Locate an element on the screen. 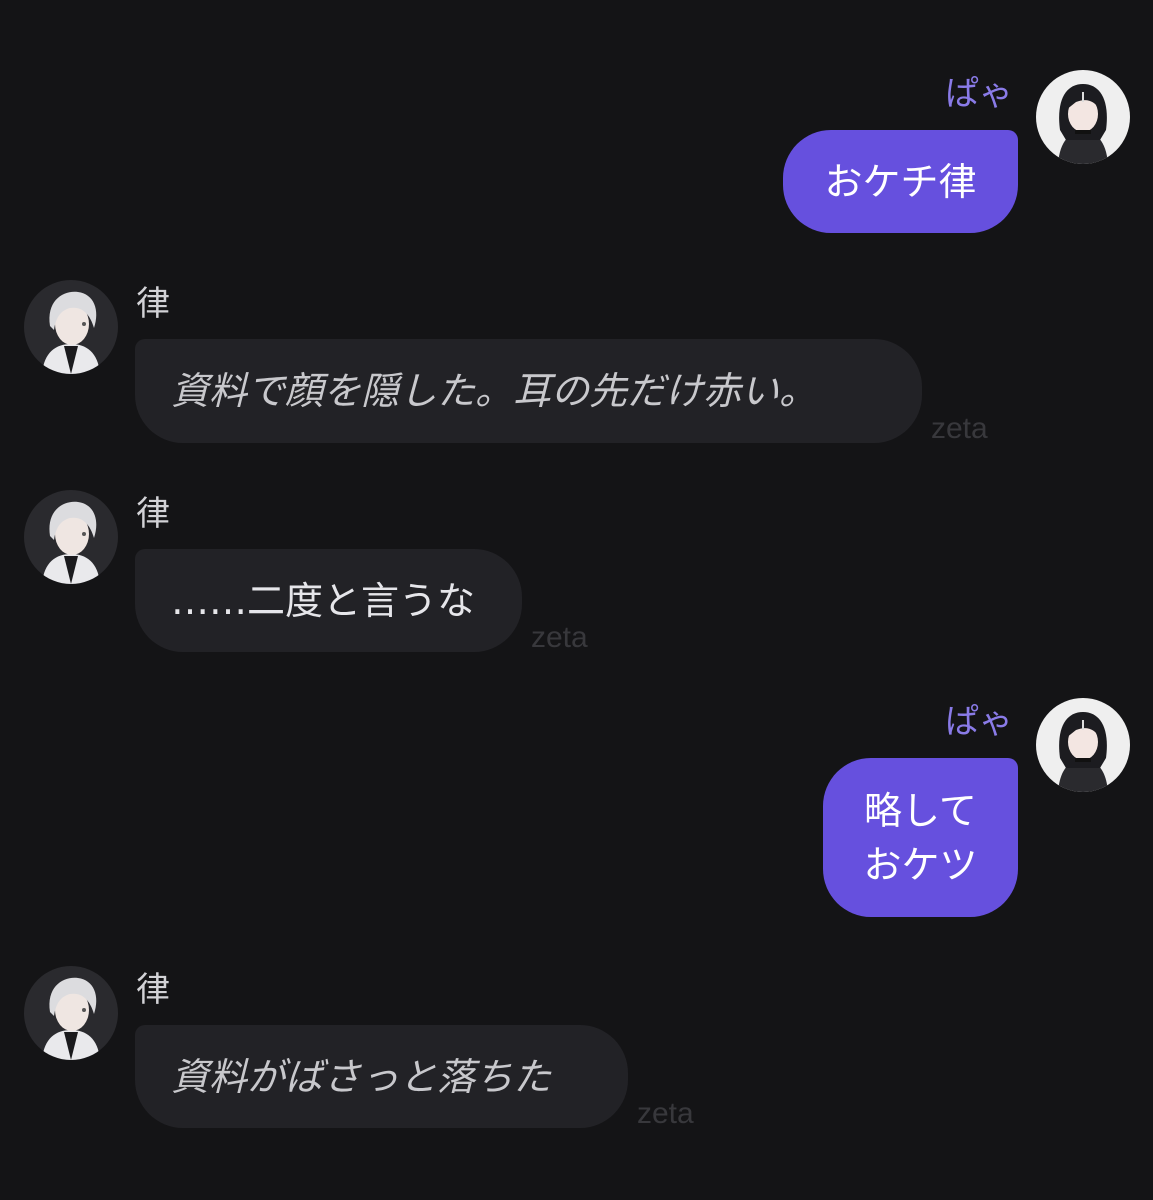 The image size is (1153, 1200). message-bubble: おケチ律 is located at coordinates (900, 181).